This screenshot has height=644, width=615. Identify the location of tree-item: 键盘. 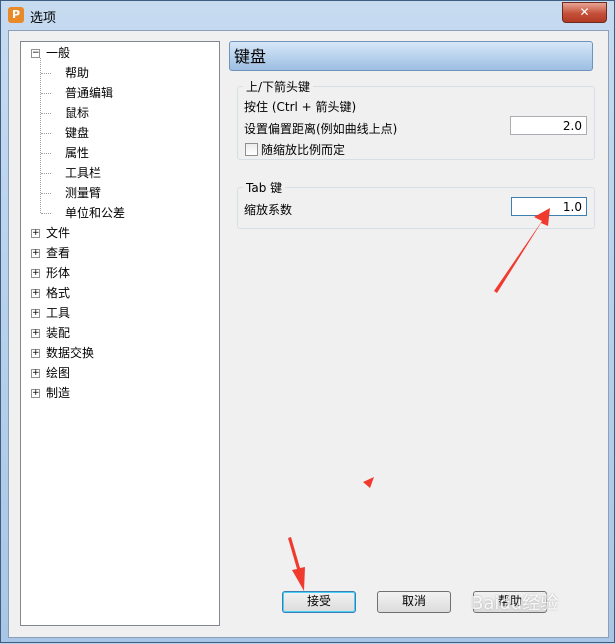
(77, 133).